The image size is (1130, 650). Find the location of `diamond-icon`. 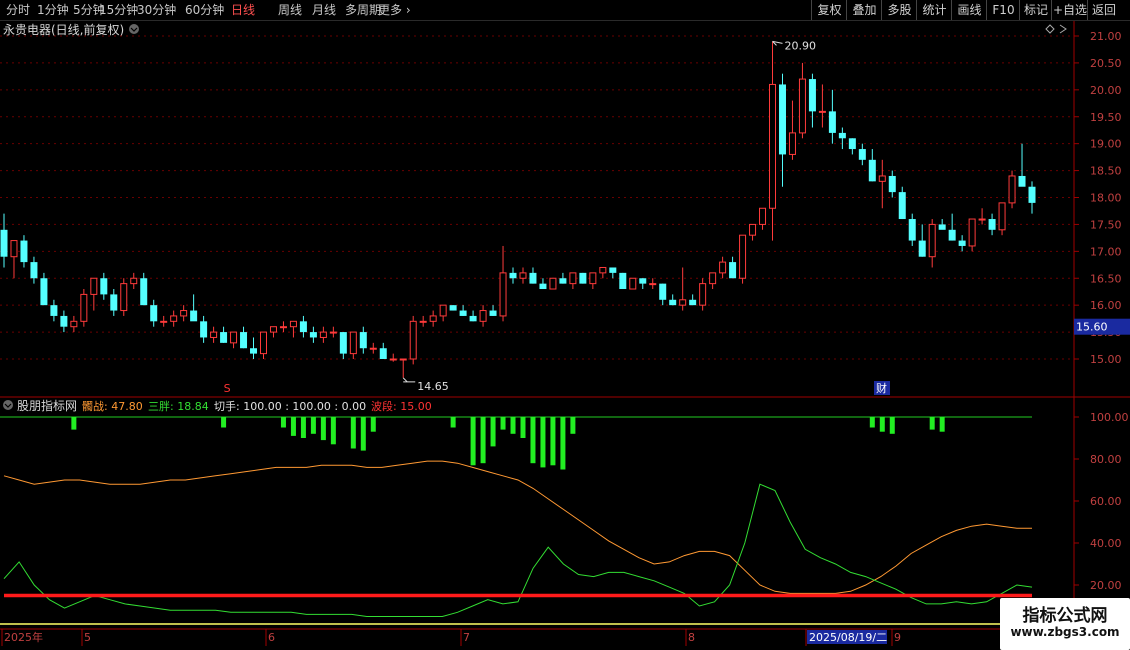

diamond-icon is located at coordinates (1050, 29).